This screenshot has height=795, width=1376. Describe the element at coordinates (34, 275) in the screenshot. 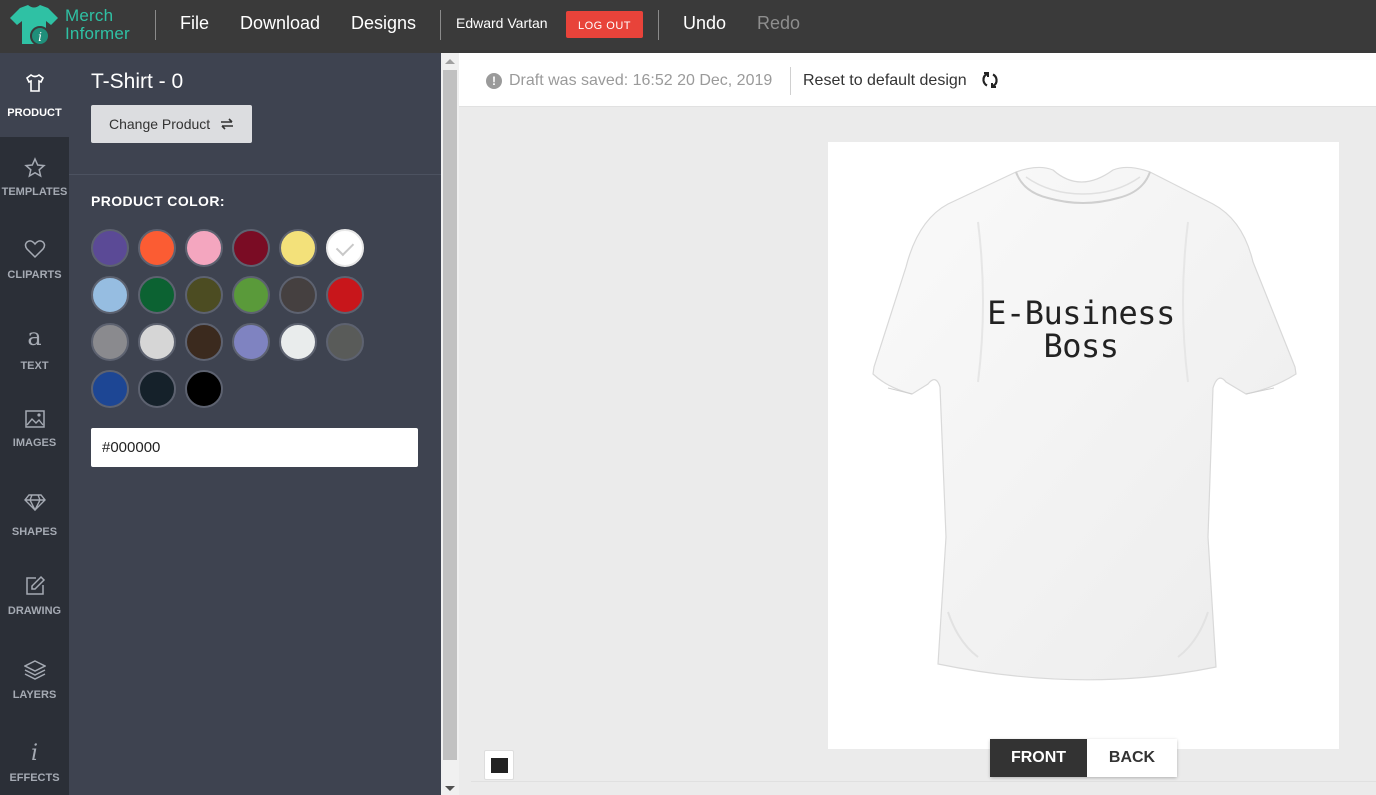

I see `rail-label: CLIPARTS` at that location.